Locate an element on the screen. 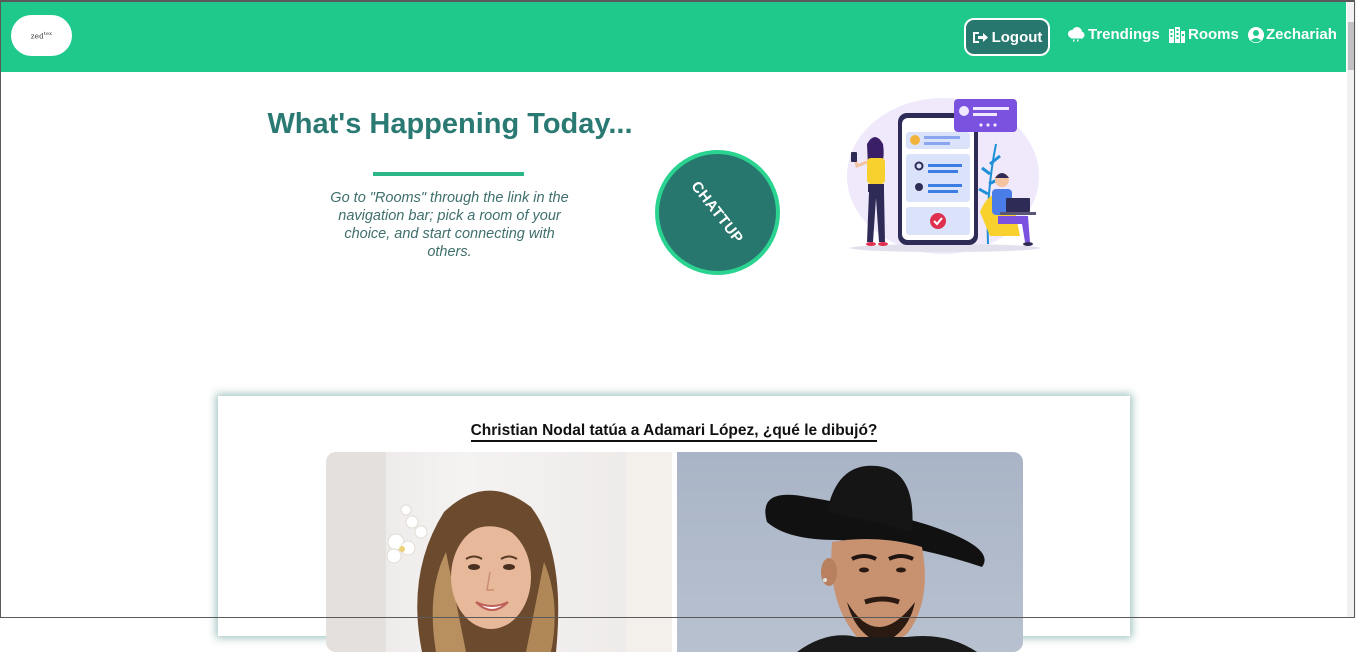 This screenshot has height=652, width=1357. nav-rooms-label: Rooms is located at coordinates (1213, 34).